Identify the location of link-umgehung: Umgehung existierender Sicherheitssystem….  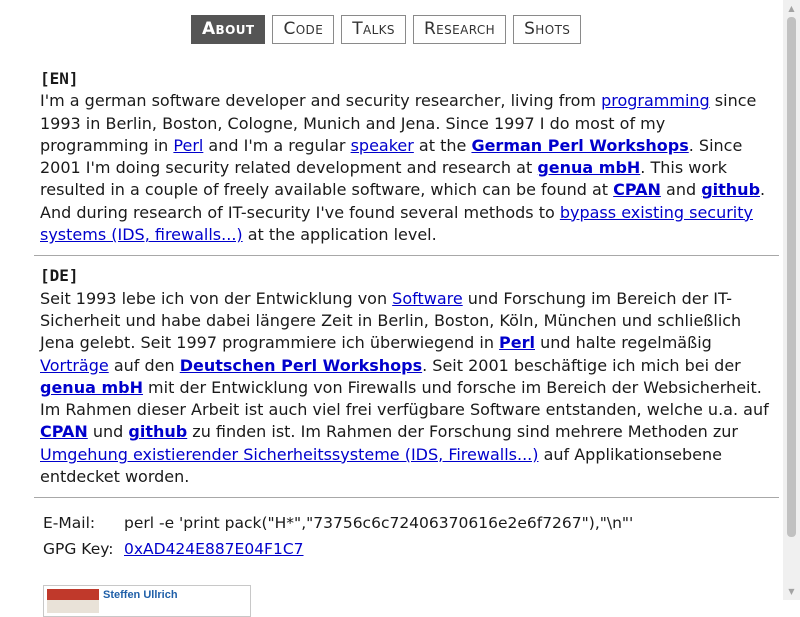
(289, 454).